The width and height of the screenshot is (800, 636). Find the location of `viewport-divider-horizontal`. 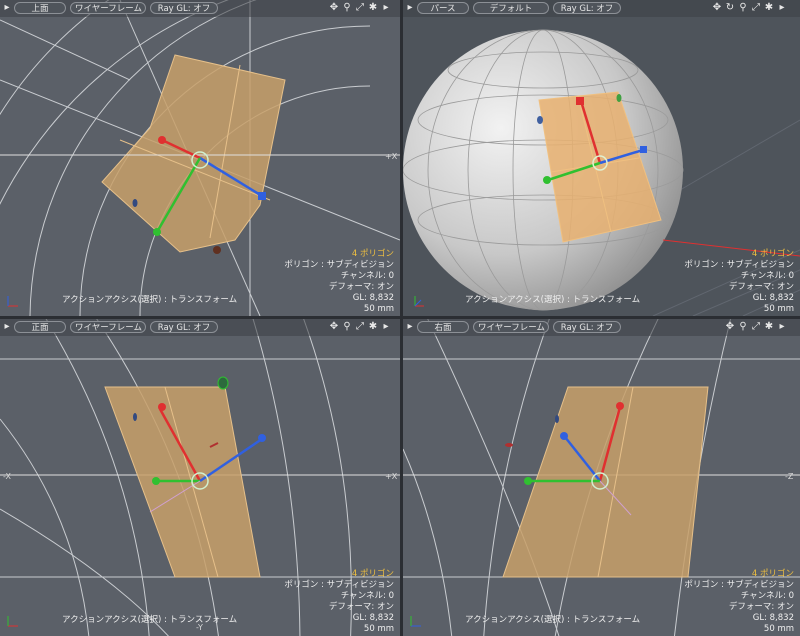

viewport-divider-horizontal is located at coordinates (400, 317).